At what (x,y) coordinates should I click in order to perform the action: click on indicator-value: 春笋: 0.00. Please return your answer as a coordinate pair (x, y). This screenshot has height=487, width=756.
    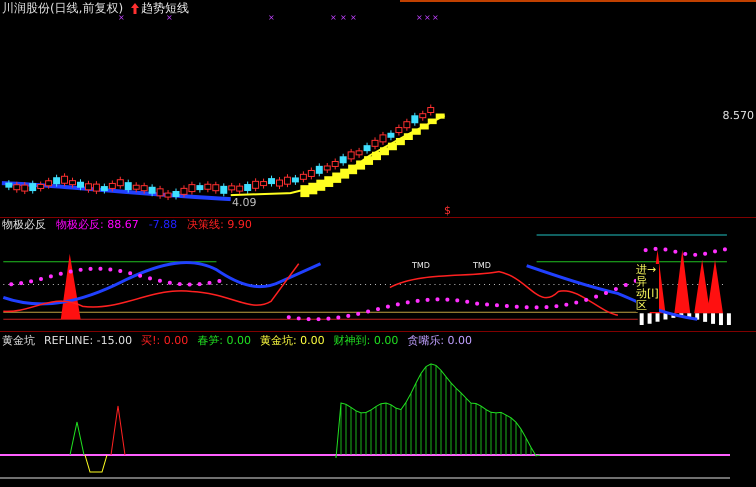
    Looking at the image, I should click on (224, 340).